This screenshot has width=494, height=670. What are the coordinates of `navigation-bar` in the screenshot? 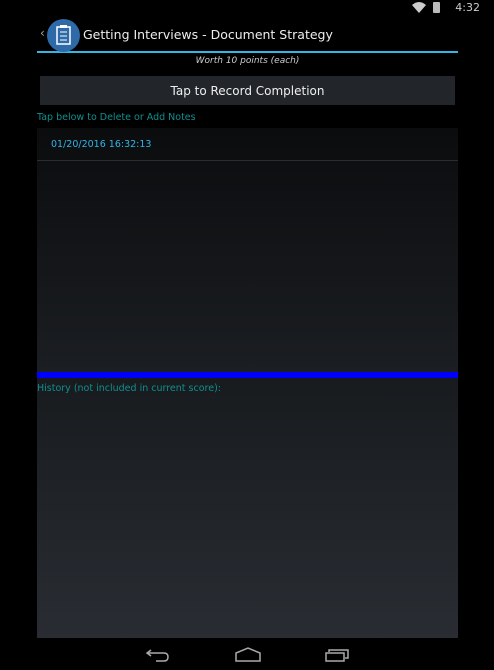 It's located at (247, 654).